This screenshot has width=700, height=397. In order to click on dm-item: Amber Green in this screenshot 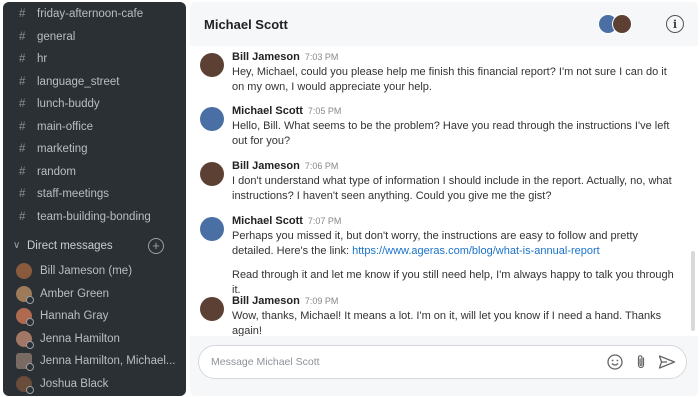, I will do `click(94, 294)`.